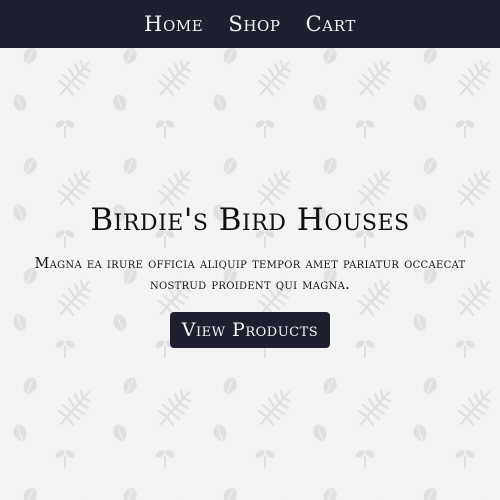 Image resolution: width=500 pixels, height=500 pixels. What do you see at coordinates (250, 220) in the screenshot?
I see `hero-title: Birdie's Bird Houses` at bounding box center [250, 220].